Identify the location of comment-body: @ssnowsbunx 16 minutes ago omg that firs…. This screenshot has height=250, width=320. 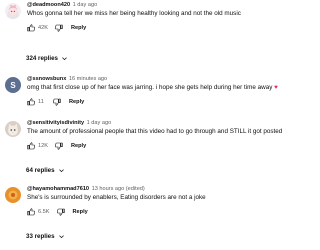
(161, 91).